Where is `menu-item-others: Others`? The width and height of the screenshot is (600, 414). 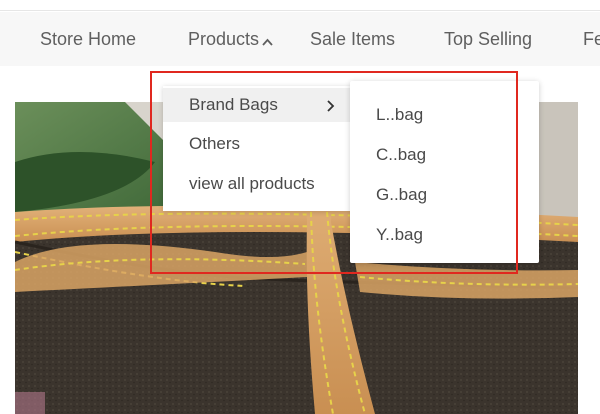
menu-item-others: Others is located at coordinates (257, 144).